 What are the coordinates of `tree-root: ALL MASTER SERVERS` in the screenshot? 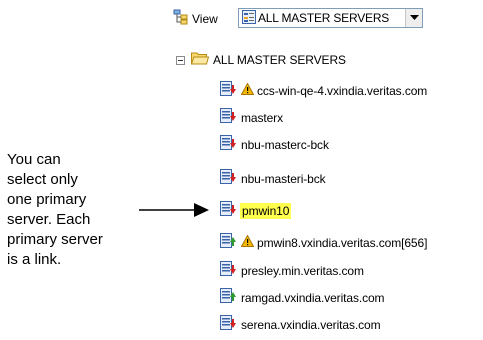 It's located at (261, 60).